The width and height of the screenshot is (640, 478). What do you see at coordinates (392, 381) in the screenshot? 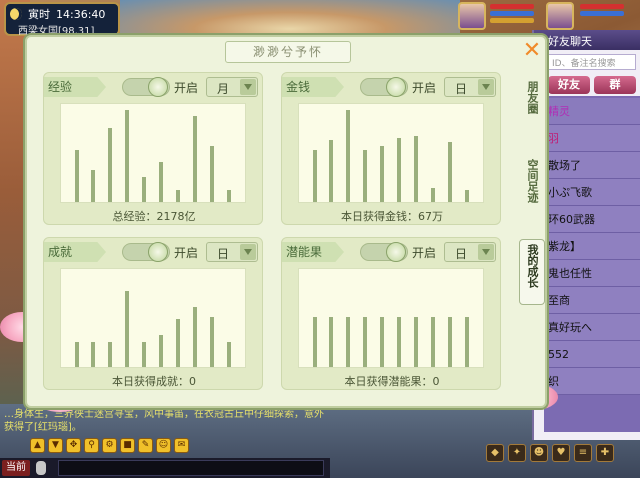
I see `card-summary: 本日获得潜能果：0` at bounding box center [392, 381].